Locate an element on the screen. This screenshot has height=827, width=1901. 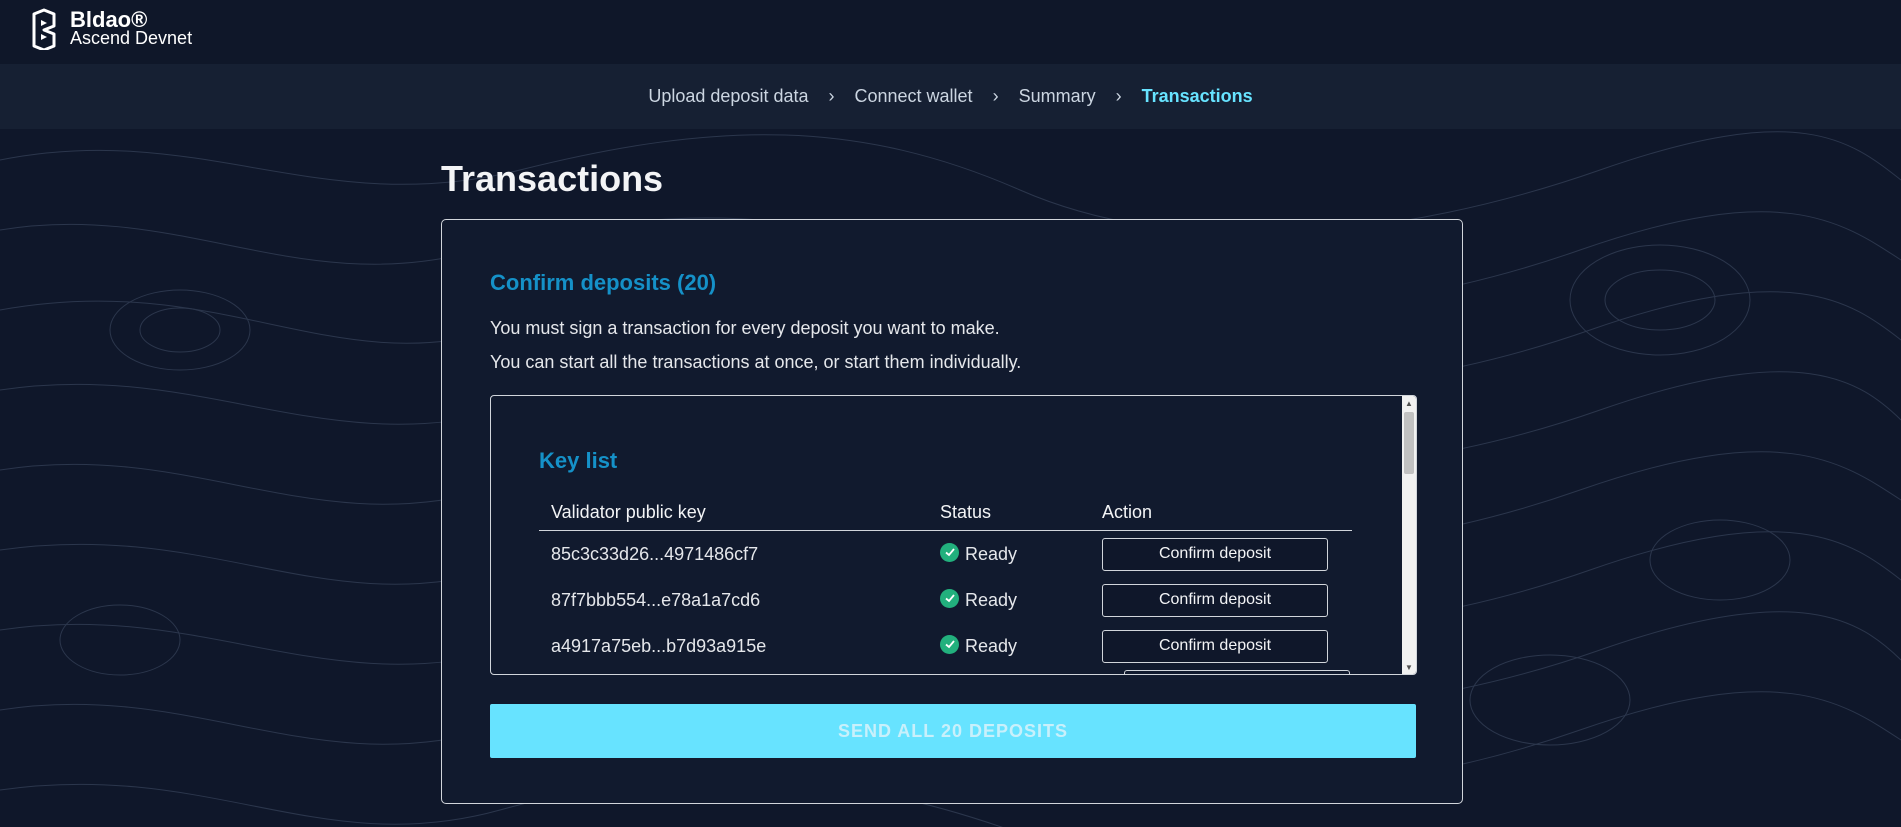
table-header: Validator public key Status Action is located at coordinates (945, 512).